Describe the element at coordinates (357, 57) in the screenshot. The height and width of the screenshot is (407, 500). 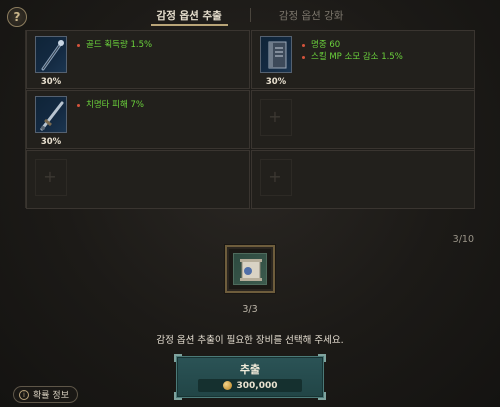
I see `option-text: 스킬 MP 소모 감소 1.5%` at that location.